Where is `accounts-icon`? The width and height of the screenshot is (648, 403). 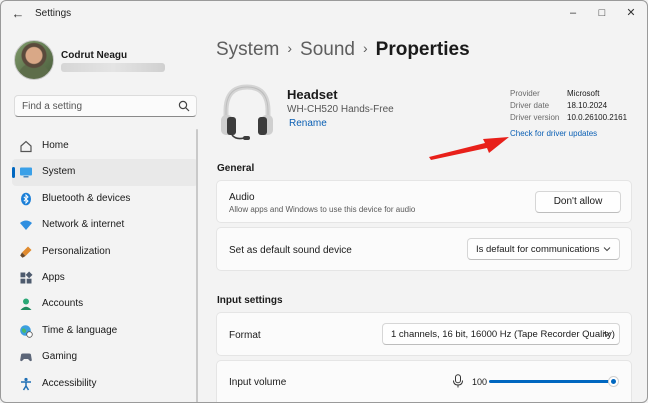 accounts-icon is located at coordinates (26, 304).